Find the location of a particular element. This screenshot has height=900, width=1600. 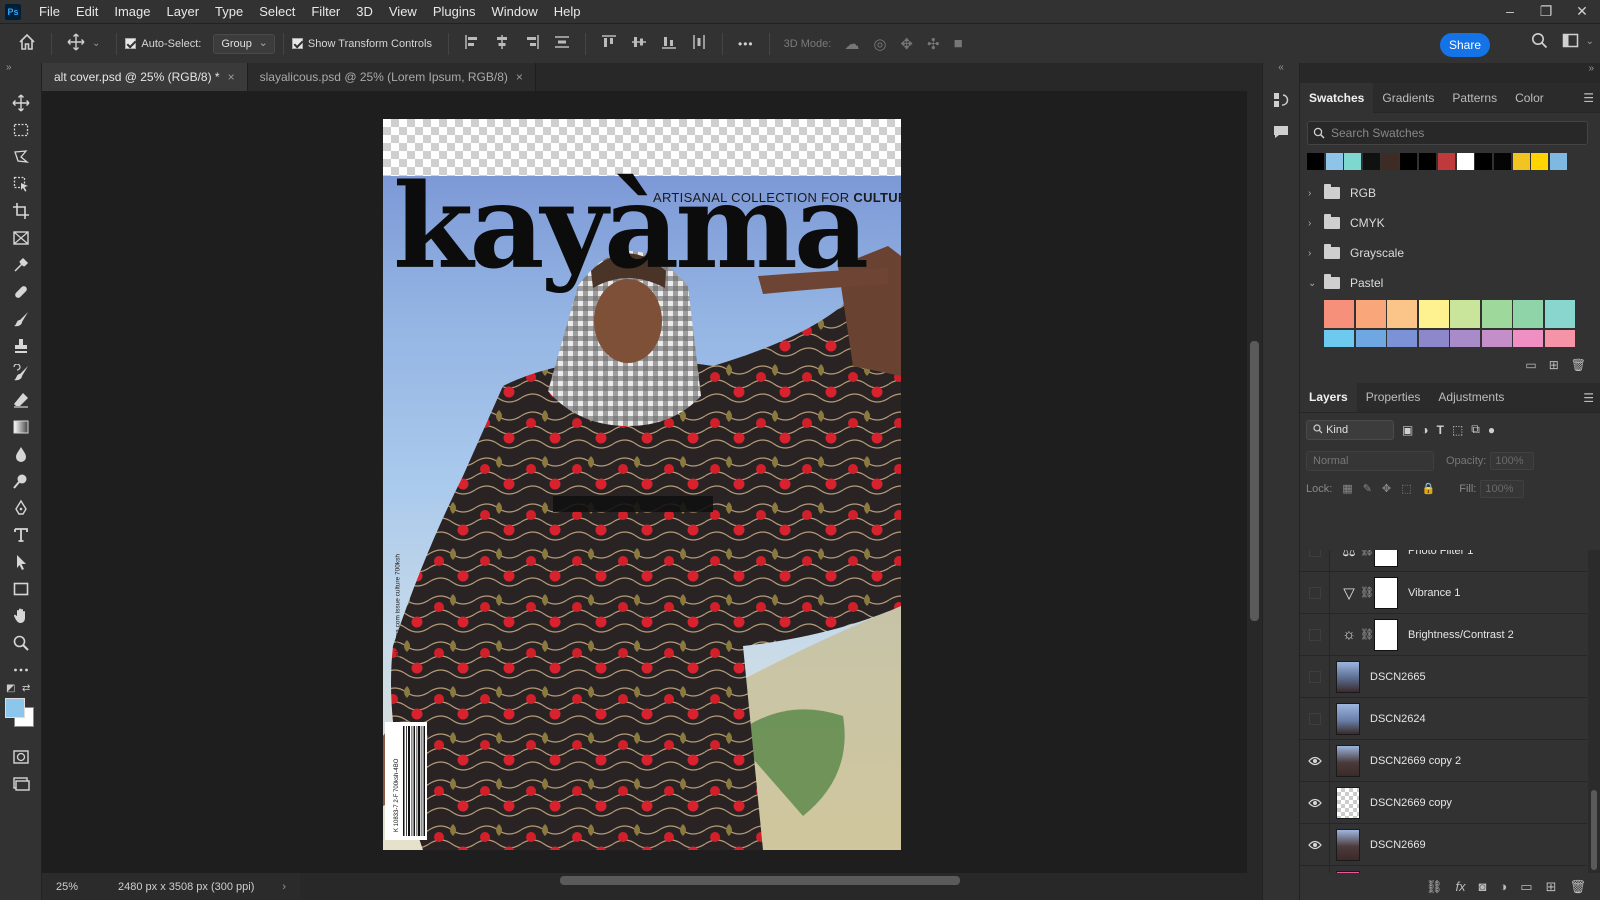

menu-filter: Filter is located at coordinates (325, 11).